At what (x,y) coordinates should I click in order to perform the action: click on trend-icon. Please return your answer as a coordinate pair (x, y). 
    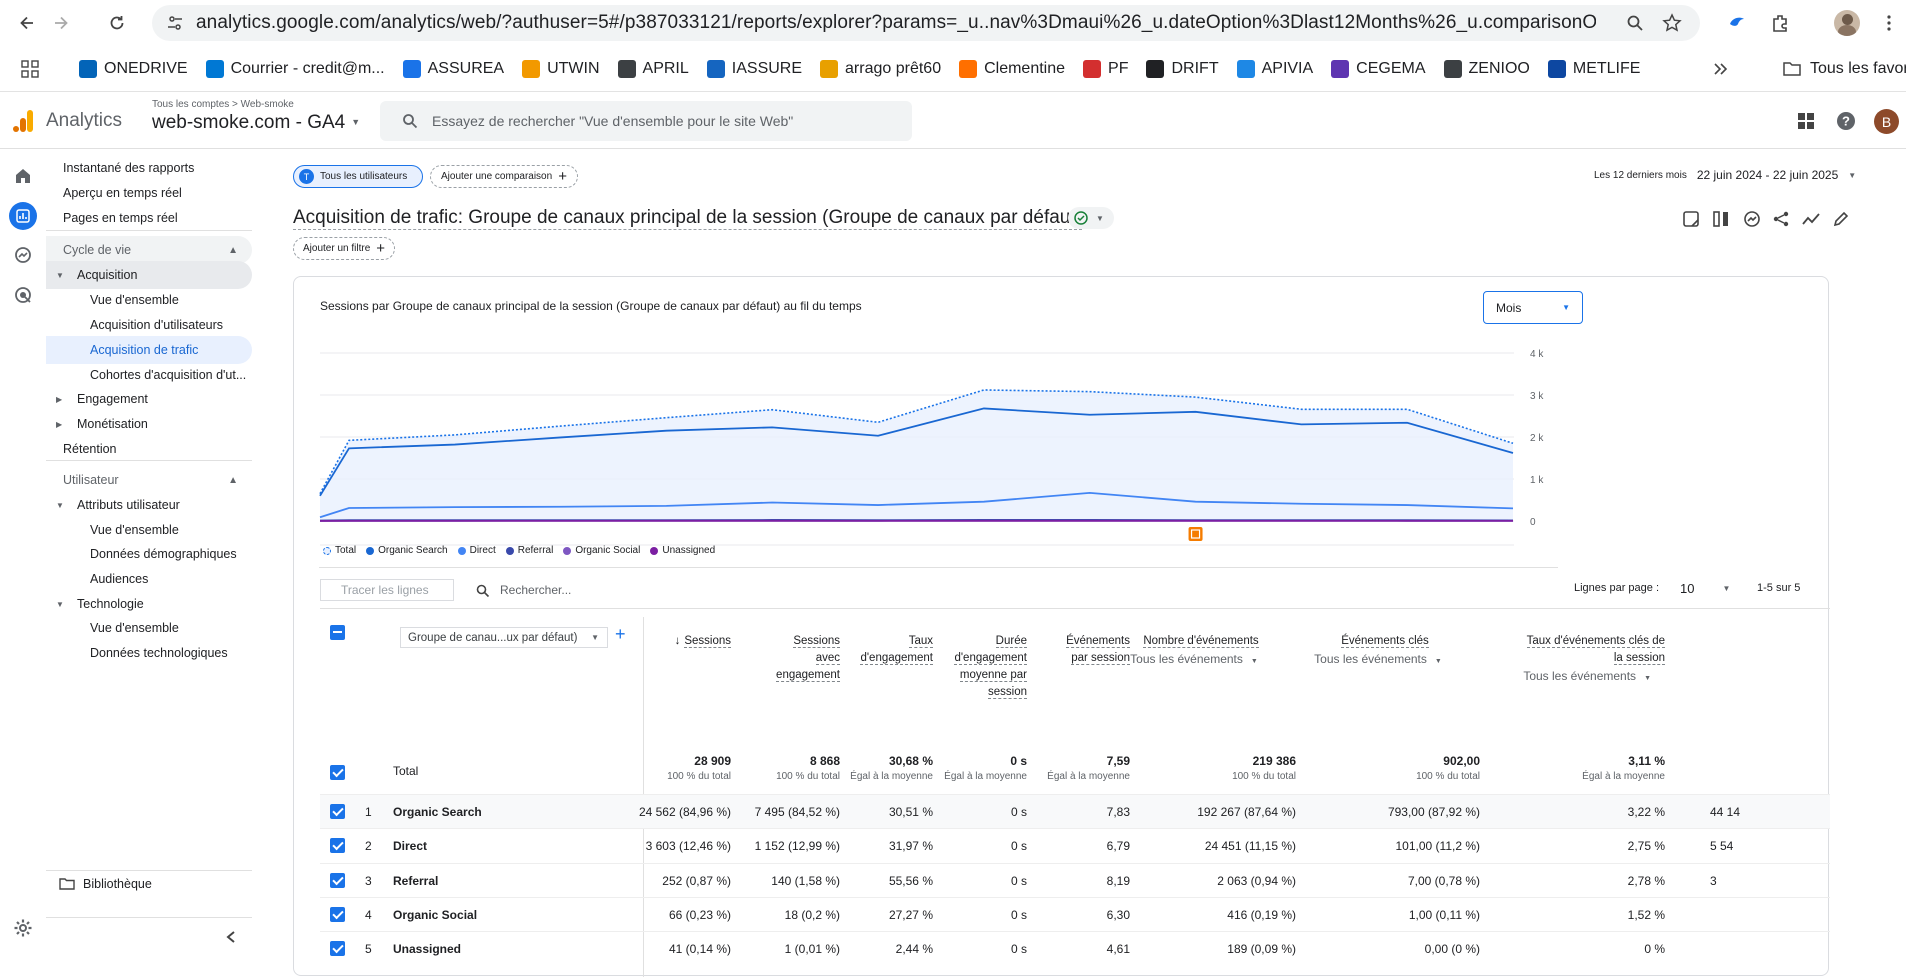
    Looking at the image, I should click on (1811, 219).